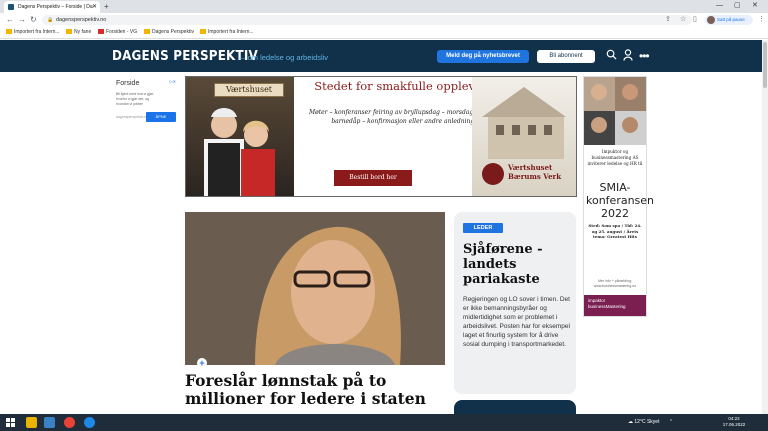 Image resolution: width=768 pixels, height=431 pixels. I want to click on profile-pause-button: Satt på pause, so click(729, 20).